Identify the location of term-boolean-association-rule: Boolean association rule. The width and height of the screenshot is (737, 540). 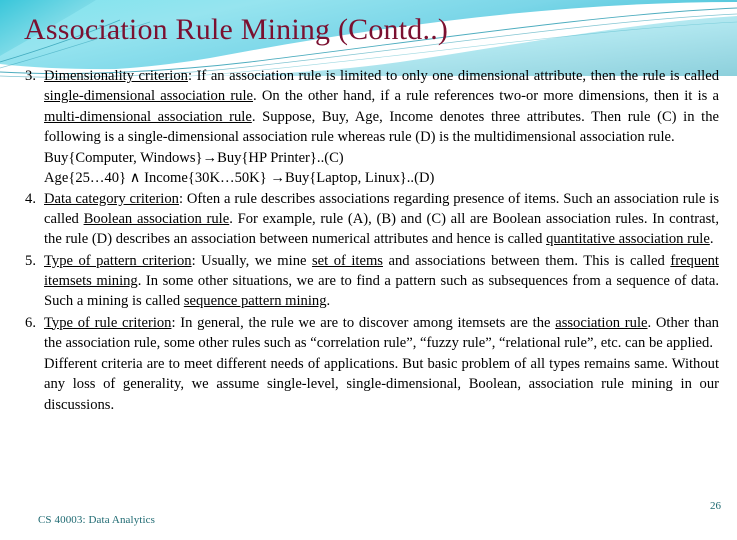
(156, 219).